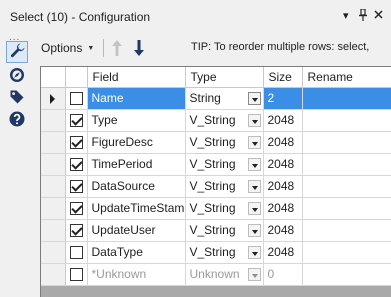  What do you see at coordinates (136, 164) in the screenshot?
I see `field-cell: TimePeriod` at bounding box center [136, 164].